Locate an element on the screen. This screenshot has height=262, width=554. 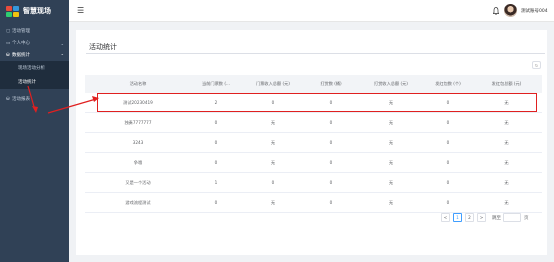
sidebar-item-label: 个人中心 is located at coordinates (21, 43).